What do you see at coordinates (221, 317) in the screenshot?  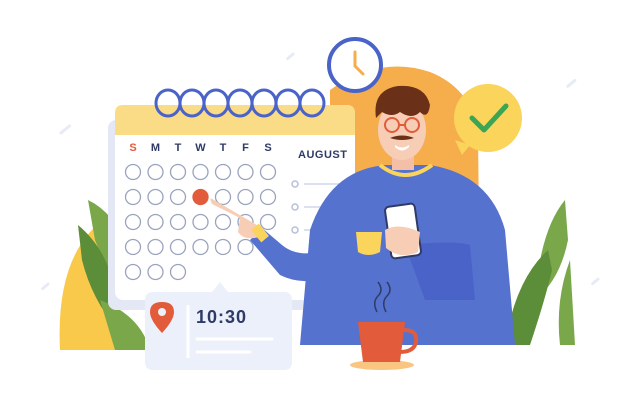 I see `time-label: 10:30` at bounding box center [221, 317].